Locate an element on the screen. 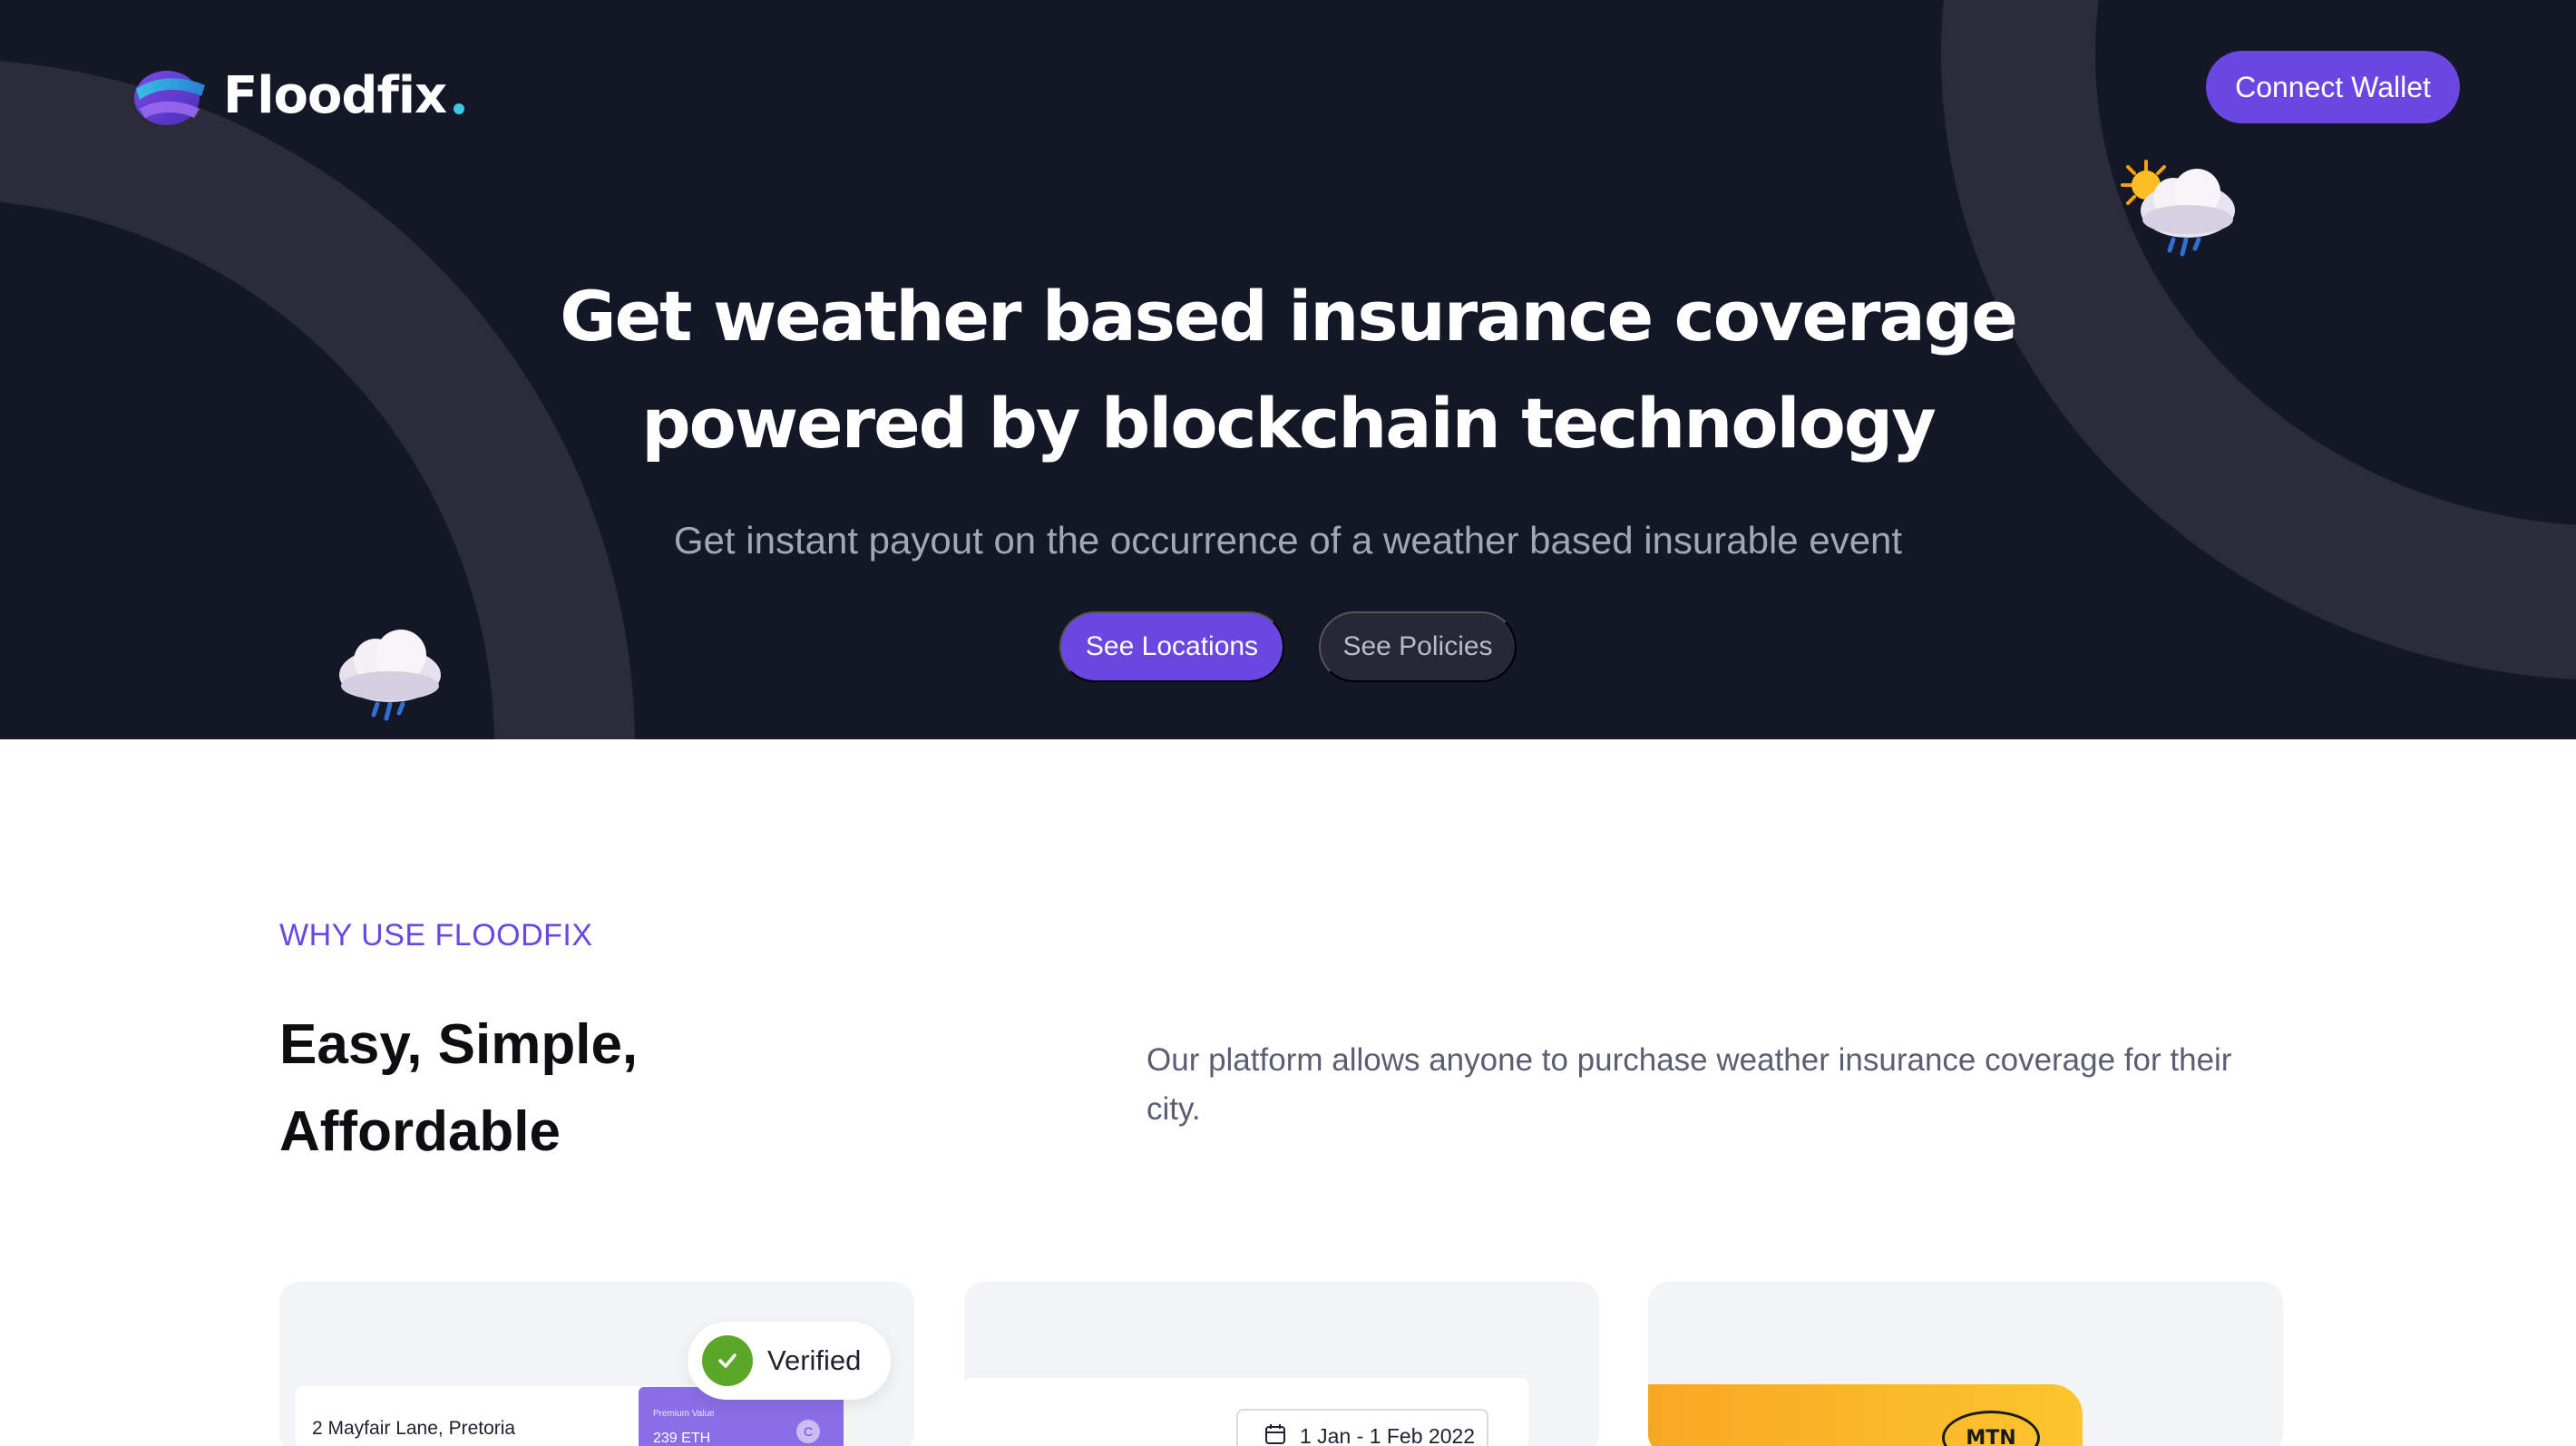  check-icon is located at coordinates (727, 1361).